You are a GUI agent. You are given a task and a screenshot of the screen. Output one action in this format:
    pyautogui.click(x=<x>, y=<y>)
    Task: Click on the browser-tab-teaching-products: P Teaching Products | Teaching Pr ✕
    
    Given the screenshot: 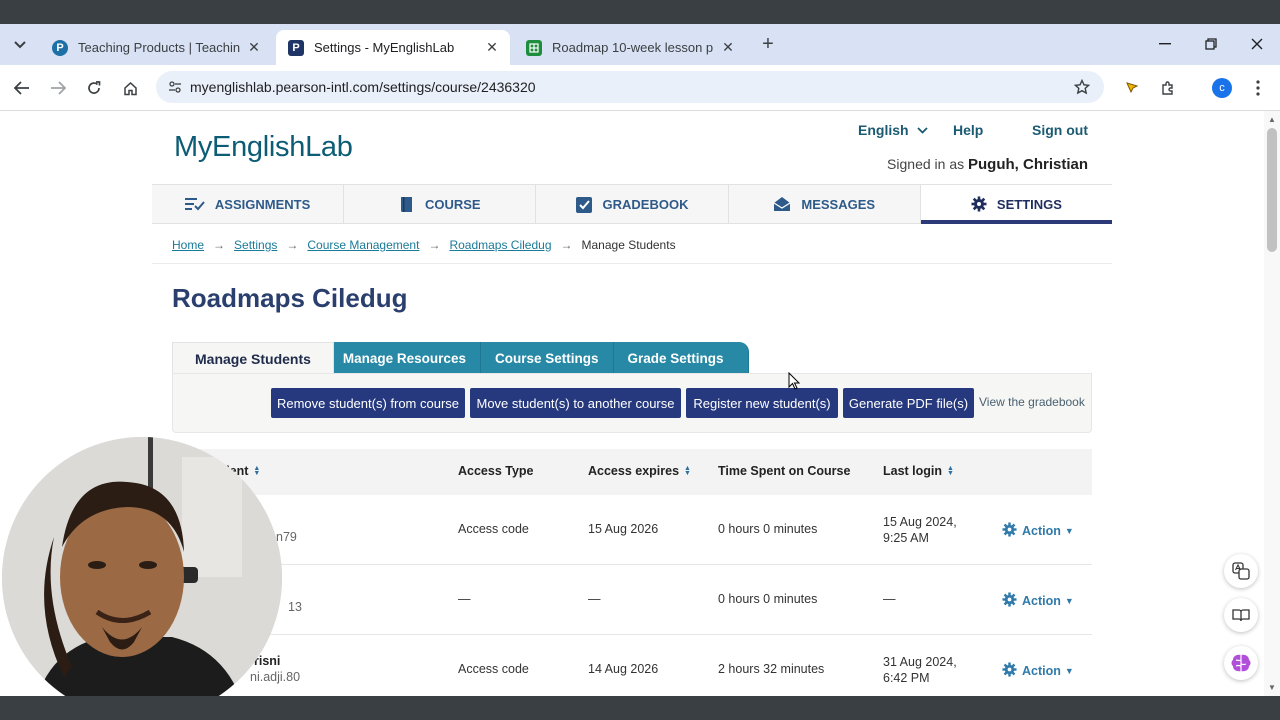 What is the action you would take?
    pyautogui.click(x=156, y=47)
    